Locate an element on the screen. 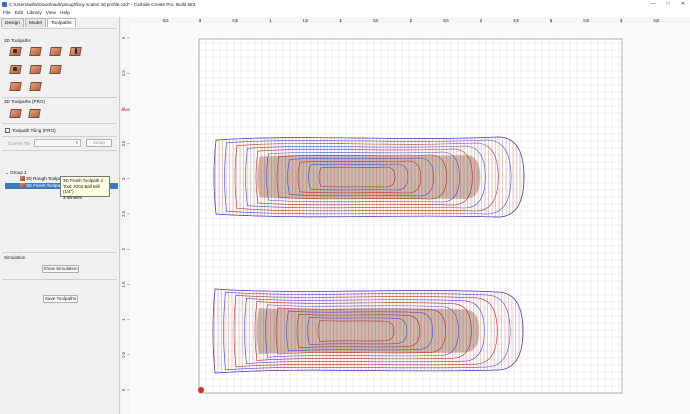 The width and height of the screenshot is (690, 414). menu-view: View is located at coordinates (51, 13).